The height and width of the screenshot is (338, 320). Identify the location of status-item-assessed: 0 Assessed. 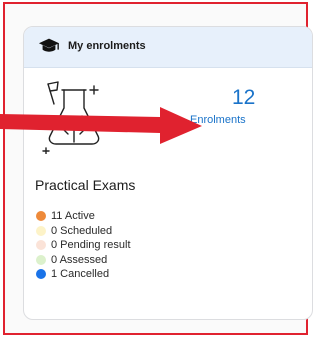
(83, 260).